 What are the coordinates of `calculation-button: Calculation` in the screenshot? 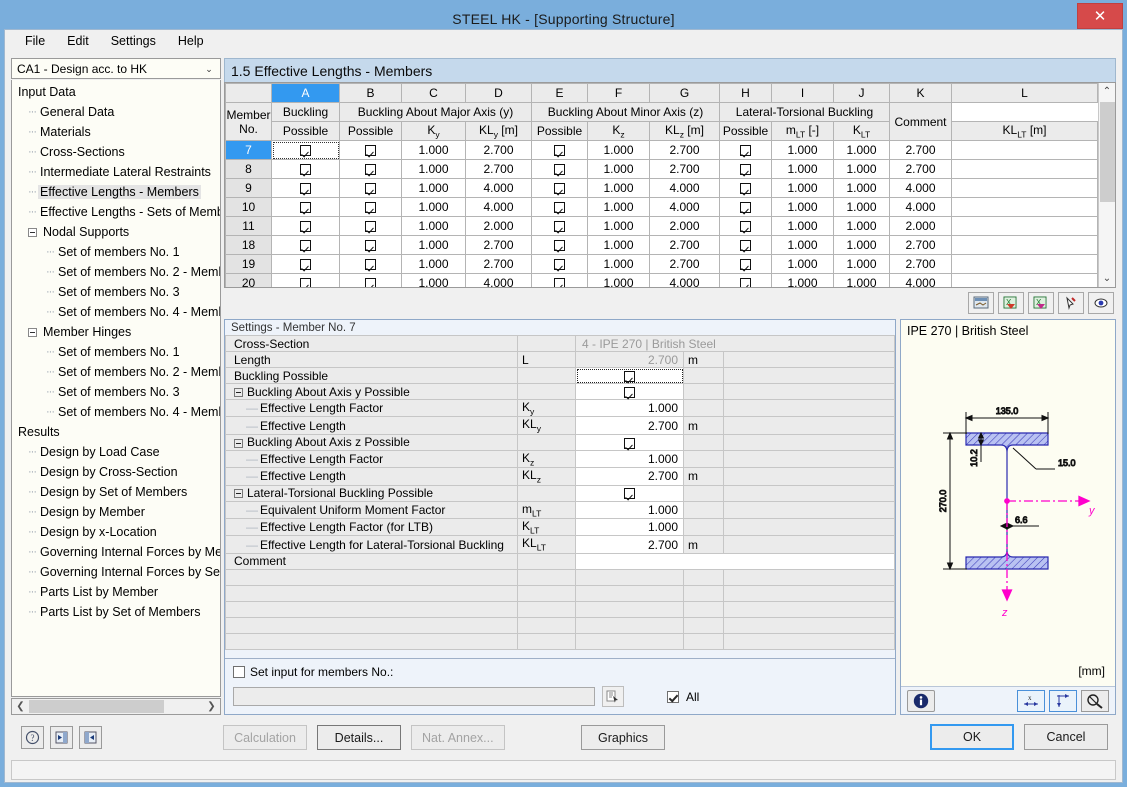 It's located at (265, 737).